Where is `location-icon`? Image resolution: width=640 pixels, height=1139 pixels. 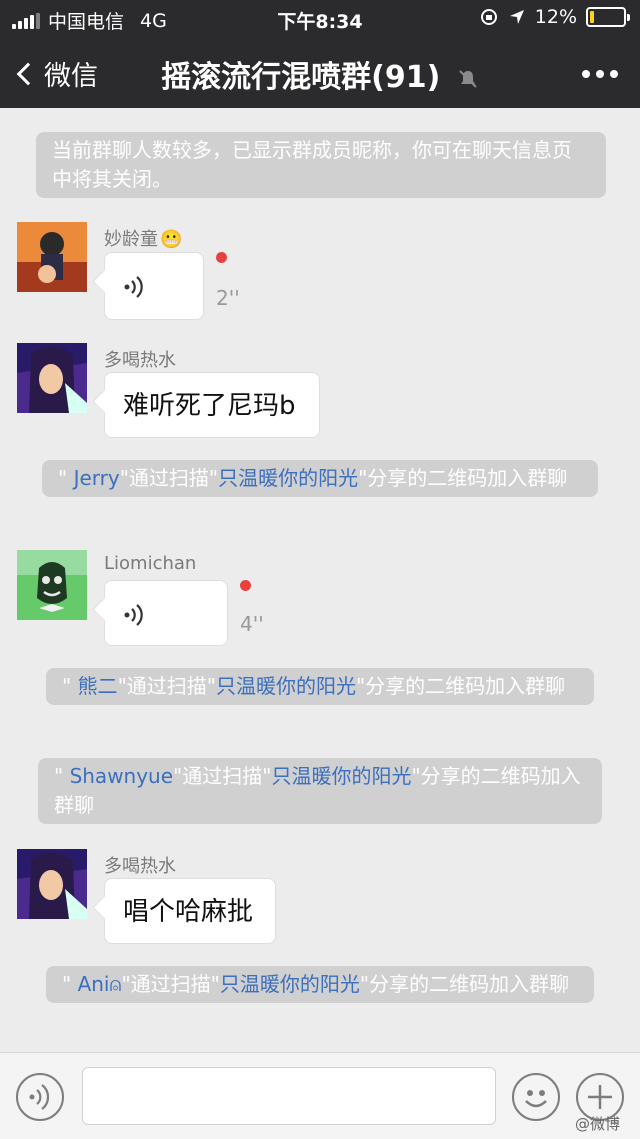
location-icon is located at coordinates (516, 17).